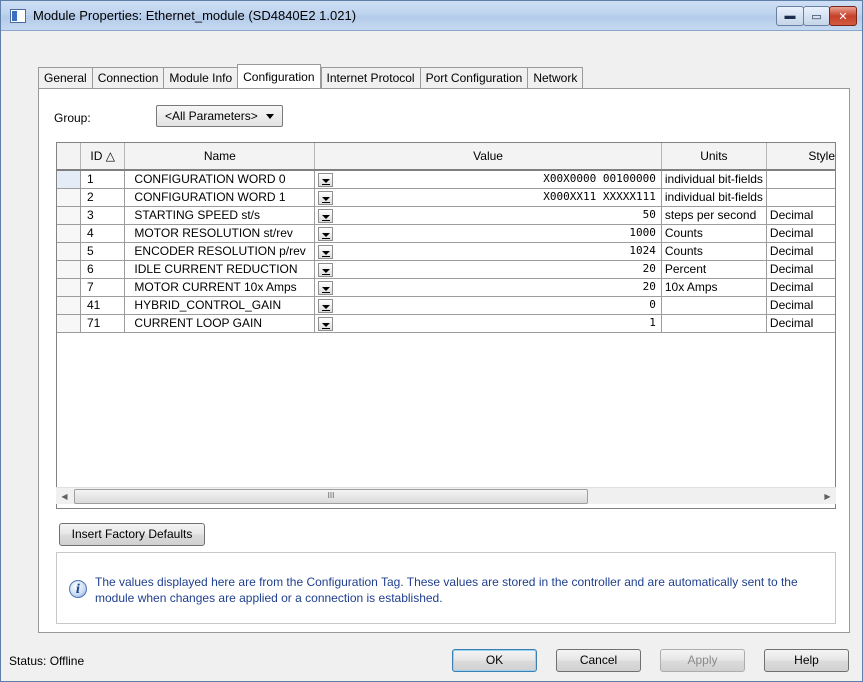 Image resolution: width=863 pixels, height=682 pixels. I want to click on value-text: 20, so click(649, 286).